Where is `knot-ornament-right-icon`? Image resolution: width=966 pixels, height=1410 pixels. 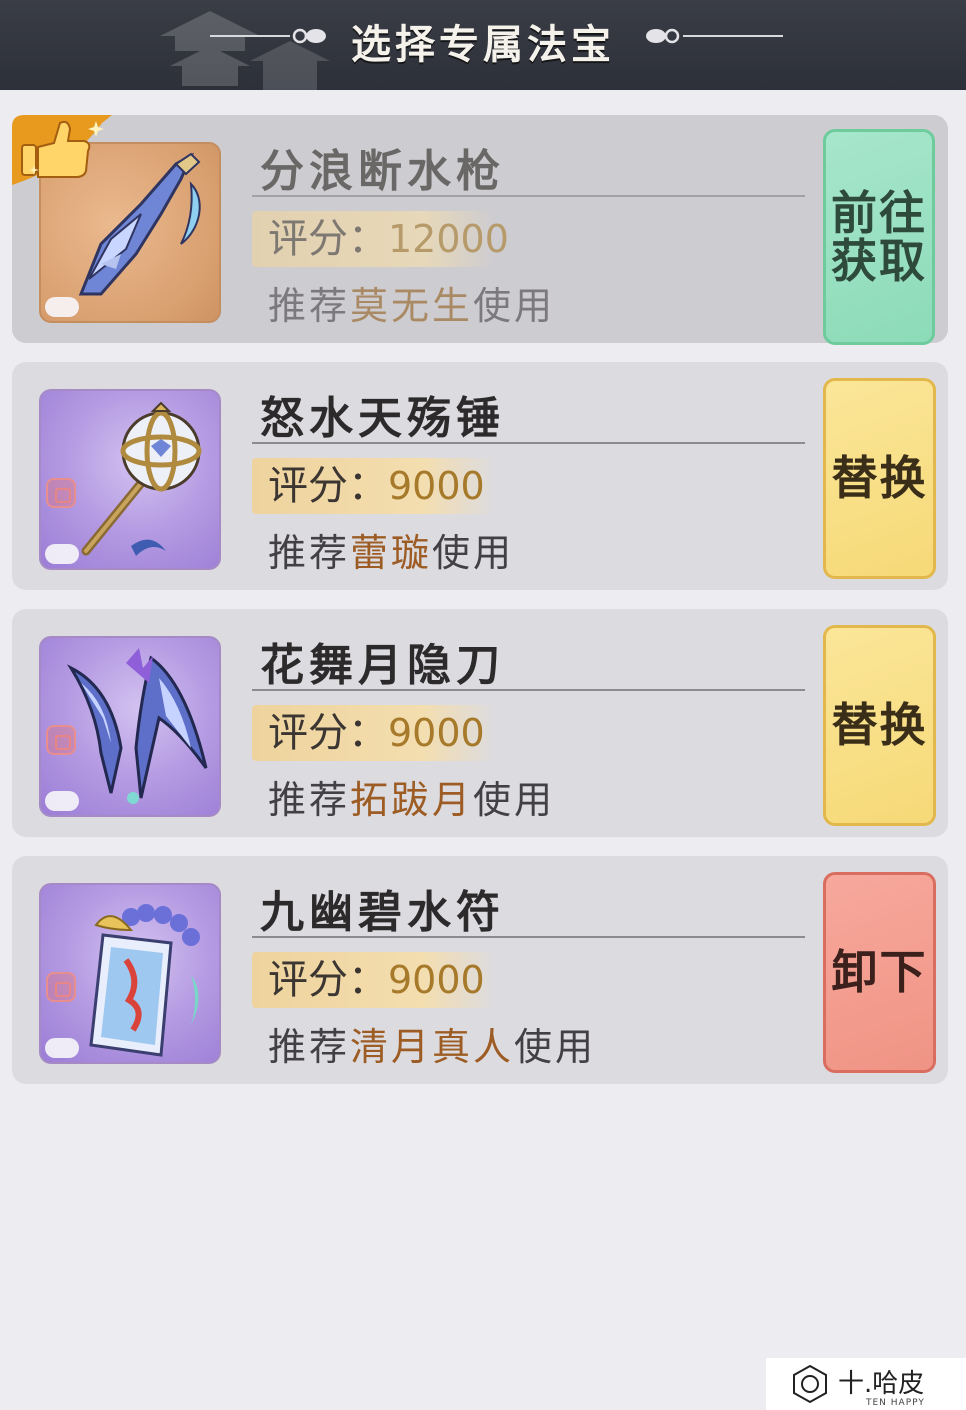
knot-ornament-right-icon is located at coordinates (663, 36).